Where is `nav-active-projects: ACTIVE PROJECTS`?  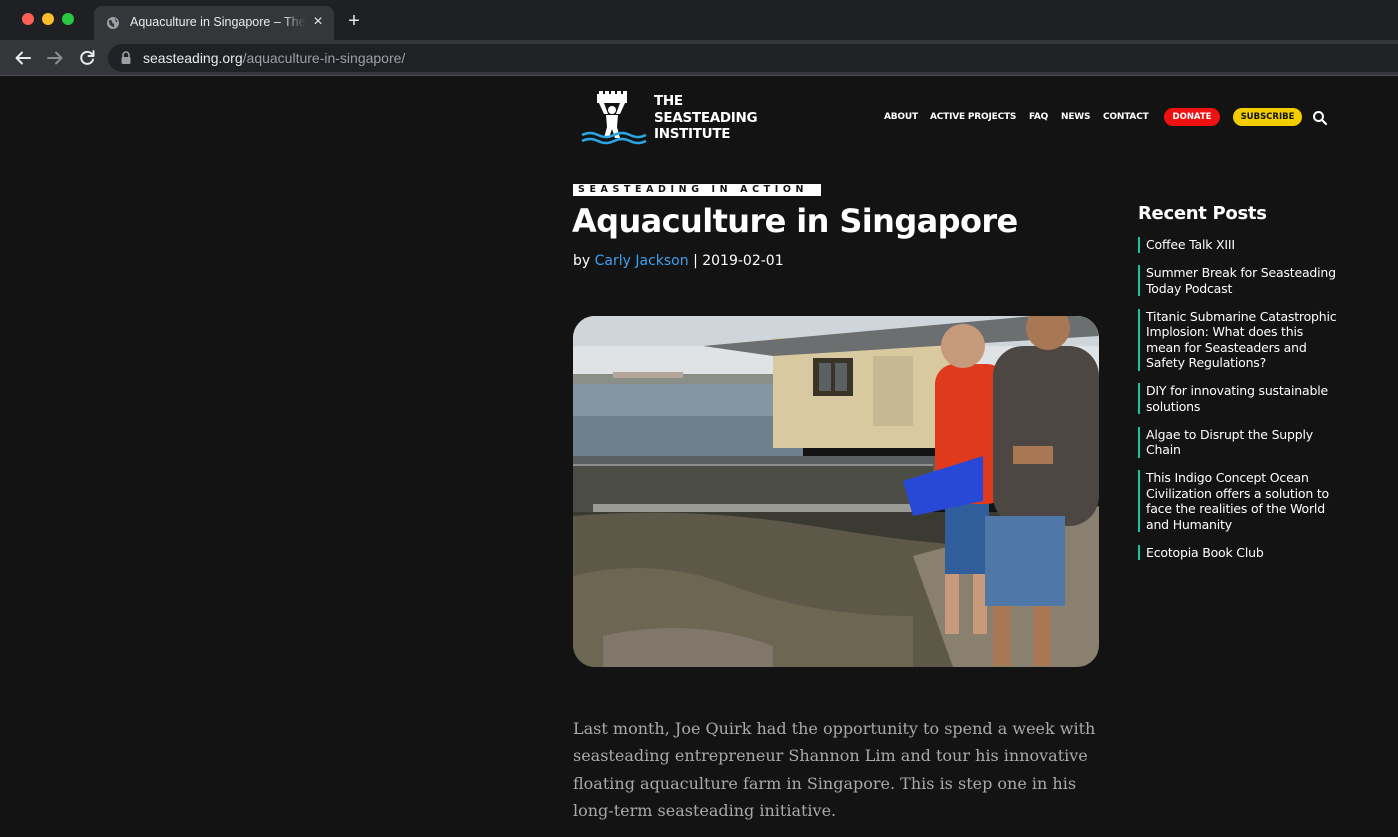
nav-active-projects: ACTIVE PROJECTS is located at coordinates (973, 117).